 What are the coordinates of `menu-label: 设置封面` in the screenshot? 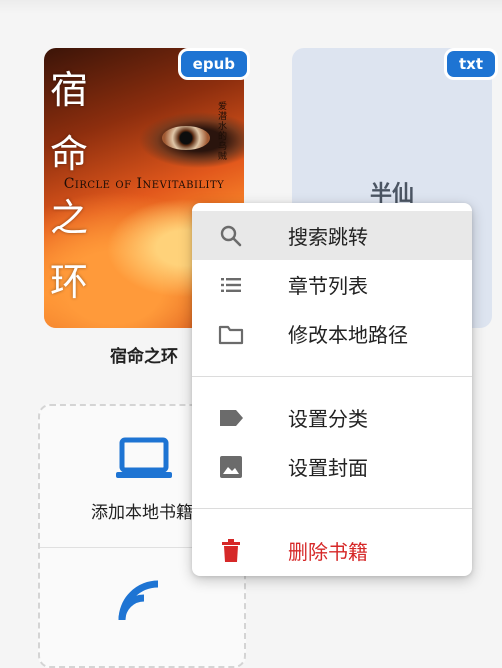 It's located at (328, 468).